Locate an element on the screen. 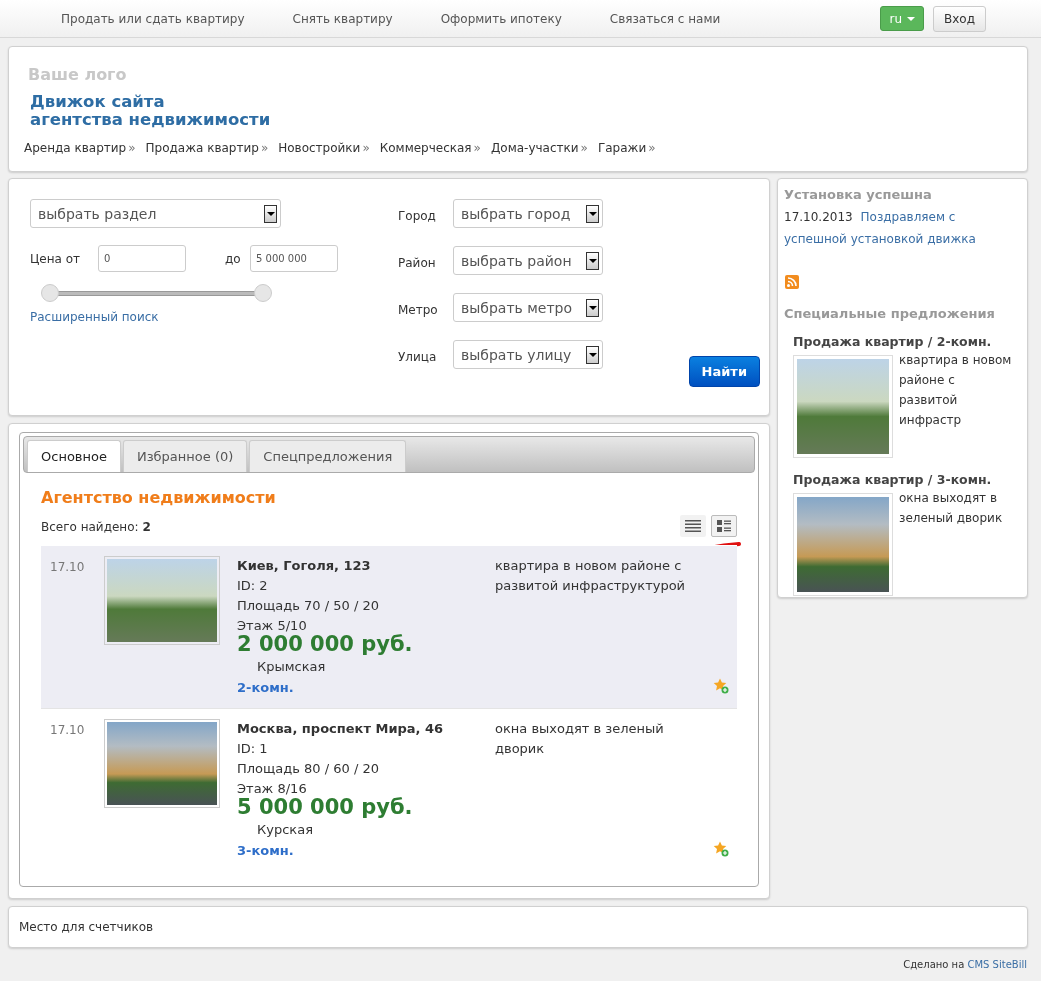  list-view-button is located at coordinates (693, 526).